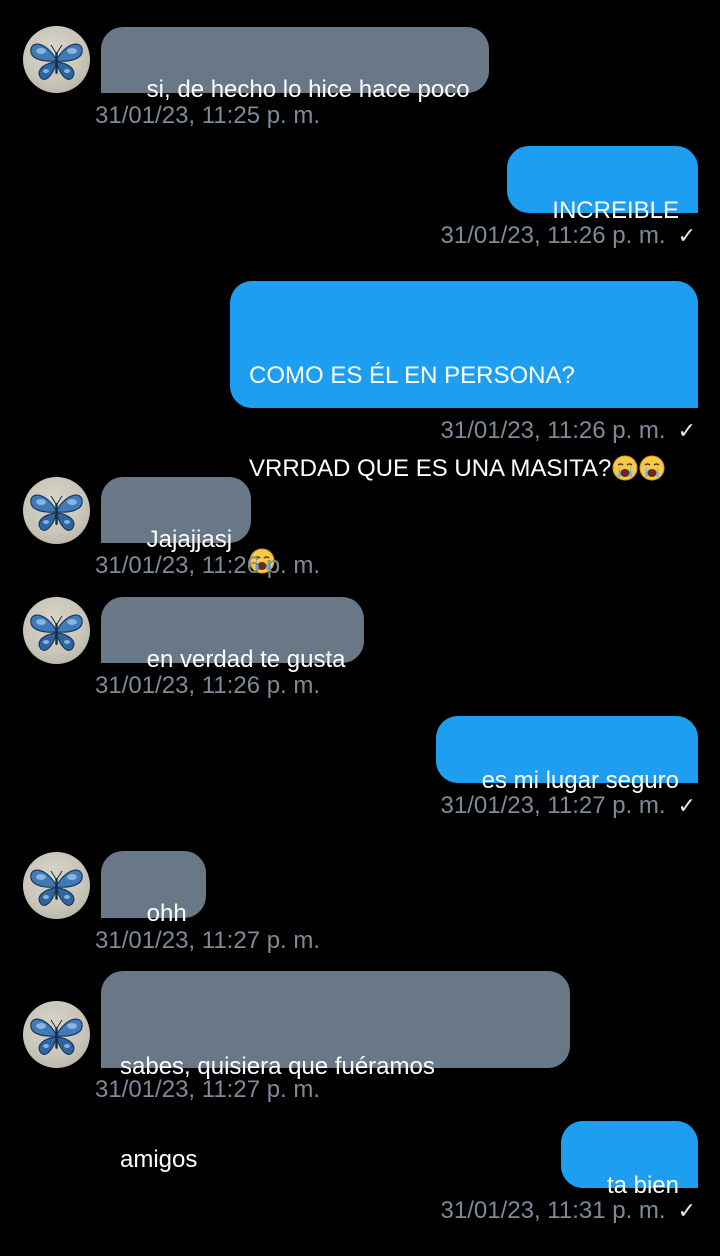 The height and width of the screenshot is (1256, 720). What do you see at coordinates (166, 913) in the screenshot?
I see `message-text: ohh` at bounding box center [166, 913].